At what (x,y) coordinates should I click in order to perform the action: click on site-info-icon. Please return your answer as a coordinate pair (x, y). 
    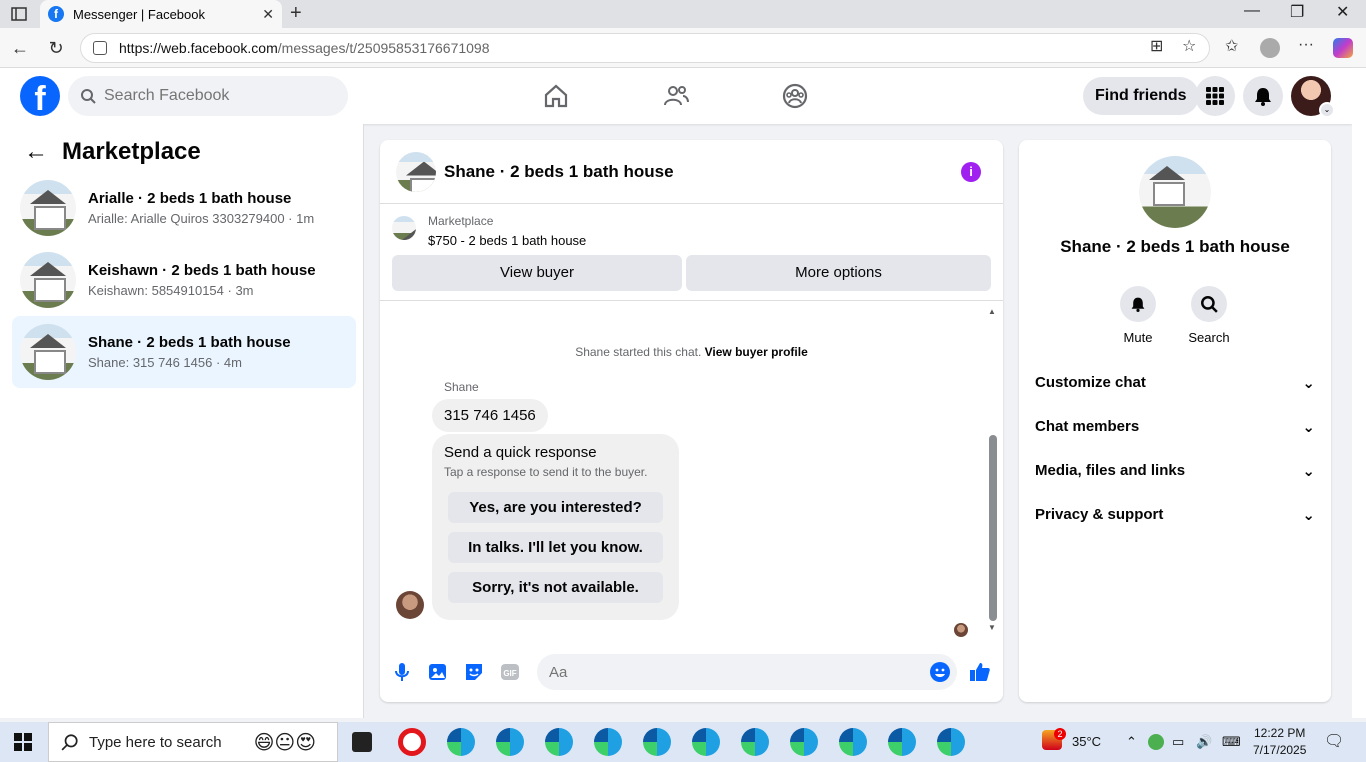
    Looking at the image, I should click on (100, 48).